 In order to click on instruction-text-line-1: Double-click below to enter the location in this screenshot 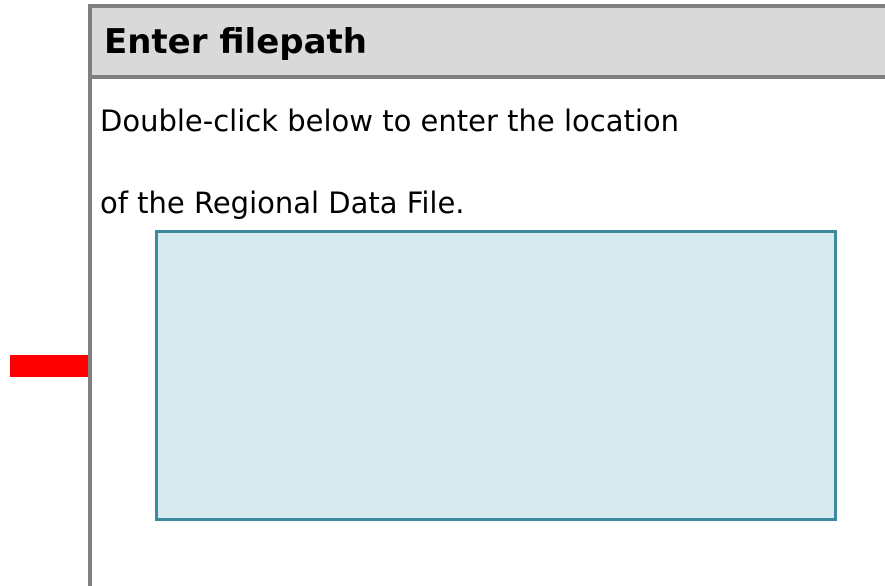, I will do `click(390, 121)`.